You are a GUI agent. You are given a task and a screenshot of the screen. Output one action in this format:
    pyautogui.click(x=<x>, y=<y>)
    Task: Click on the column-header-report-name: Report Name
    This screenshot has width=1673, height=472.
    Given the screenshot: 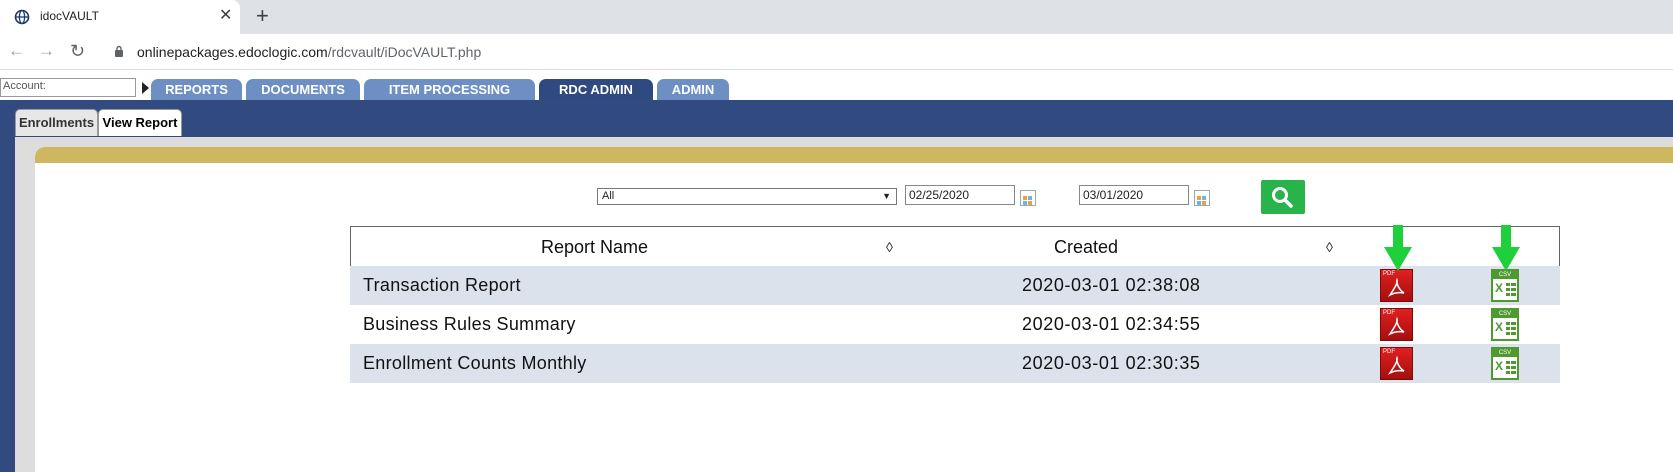 What is the action you would take?
    pyautogui.click(x=594, y=247)
    